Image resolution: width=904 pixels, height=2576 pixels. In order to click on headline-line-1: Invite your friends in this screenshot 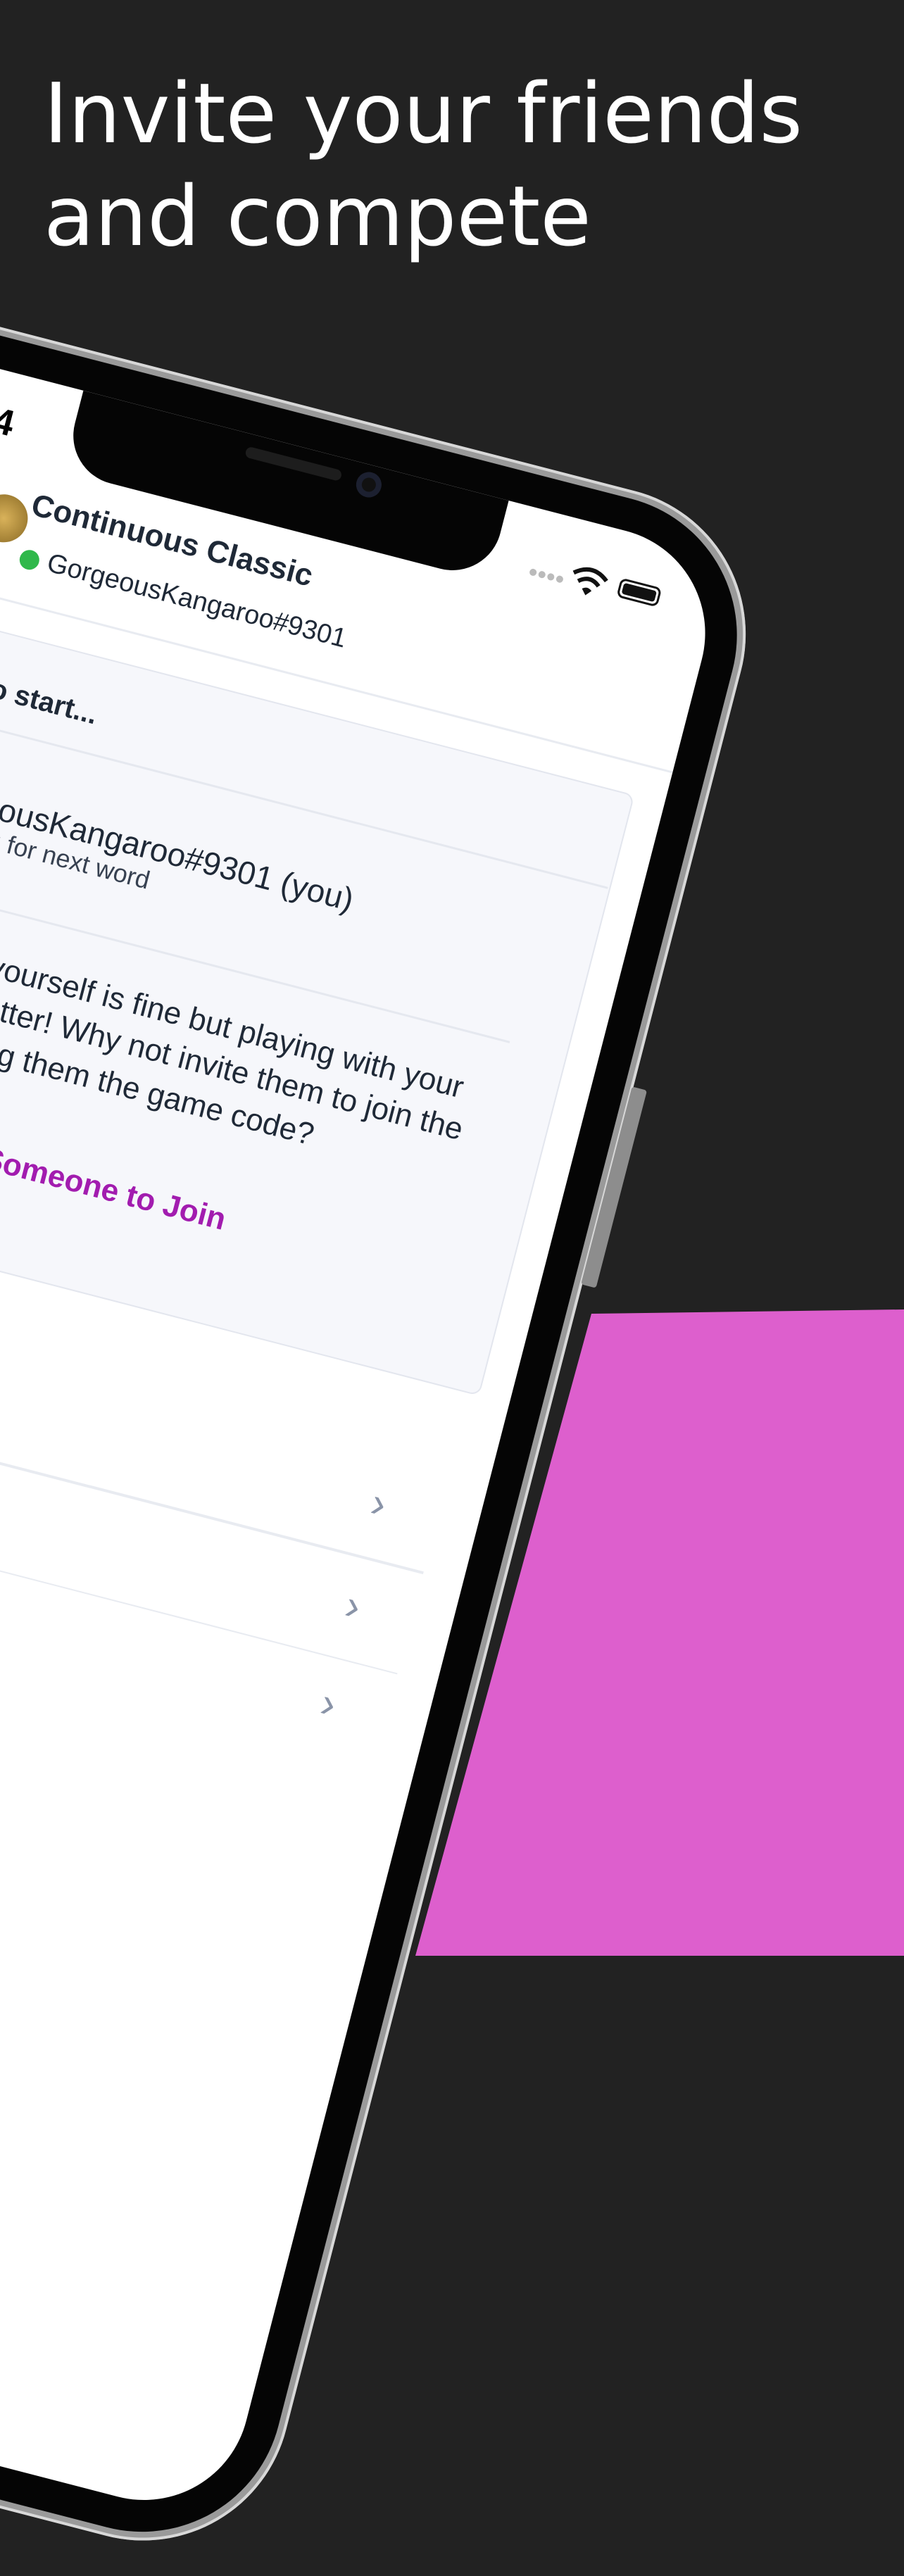, I will do `click(423, 113)`.